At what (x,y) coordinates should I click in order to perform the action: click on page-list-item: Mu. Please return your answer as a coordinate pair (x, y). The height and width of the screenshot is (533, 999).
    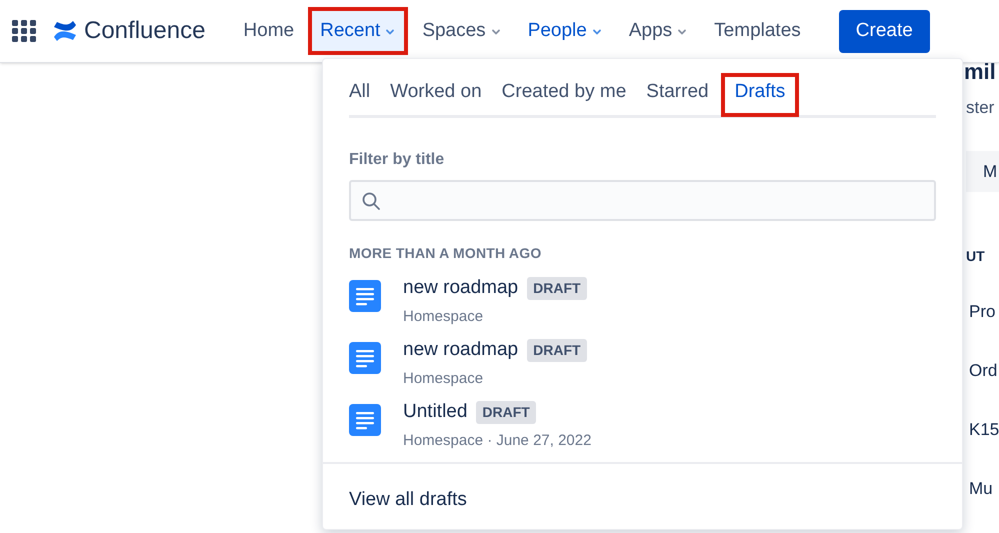
    Looking at the image, I should click on (984, 488).